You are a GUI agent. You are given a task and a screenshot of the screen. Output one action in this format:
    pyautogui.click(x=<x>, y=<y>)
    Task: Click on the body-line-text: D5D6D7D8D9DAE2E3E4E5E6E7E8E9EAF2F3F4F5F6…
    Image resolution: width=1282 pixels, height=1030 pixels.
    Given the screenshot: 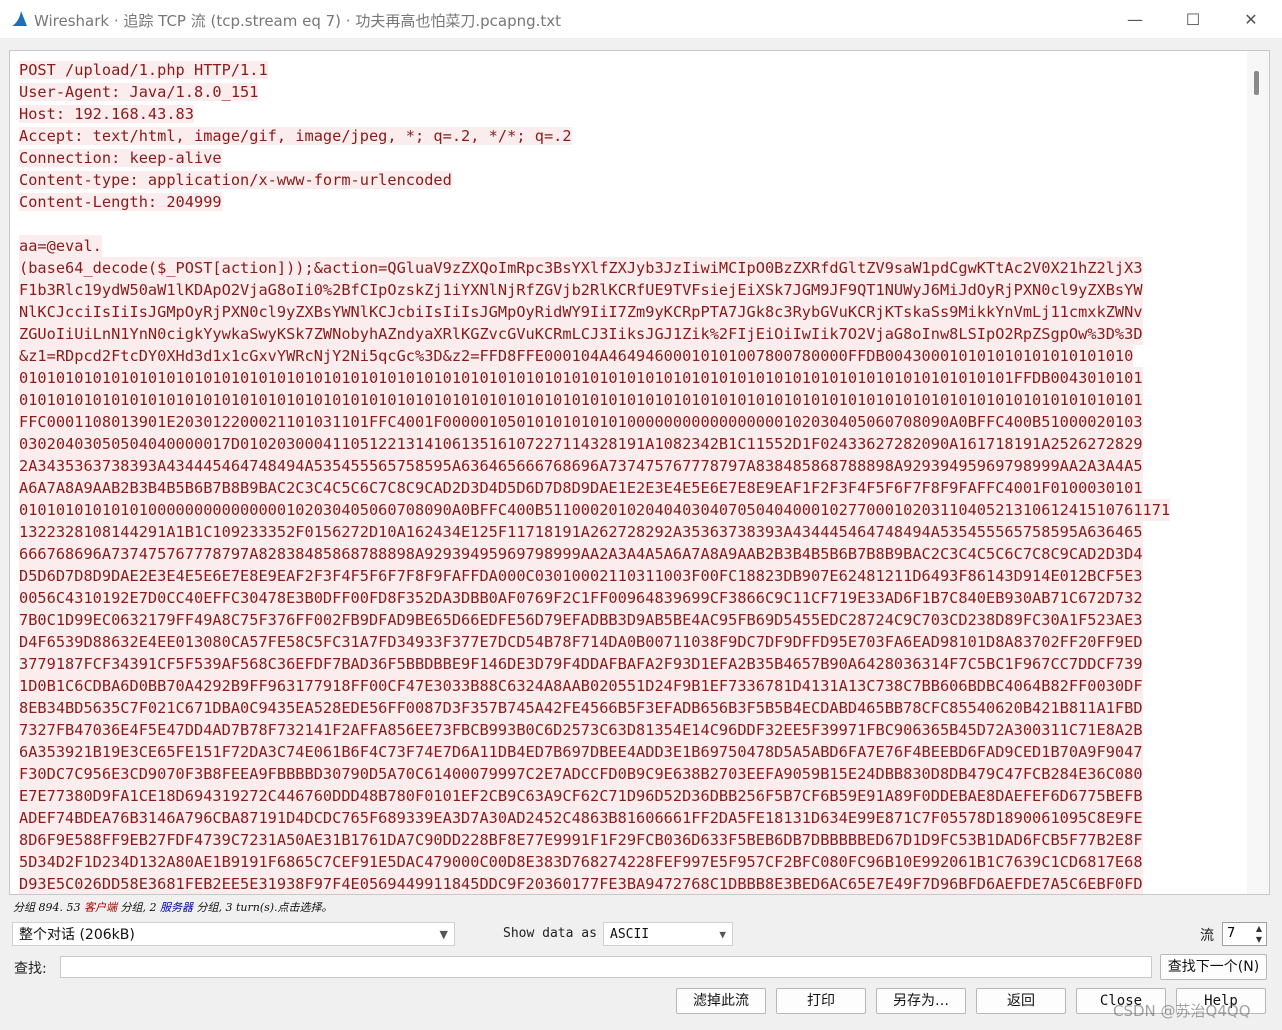 What is the action you would take?
    pyautogui.click(x=581, y=576)
    